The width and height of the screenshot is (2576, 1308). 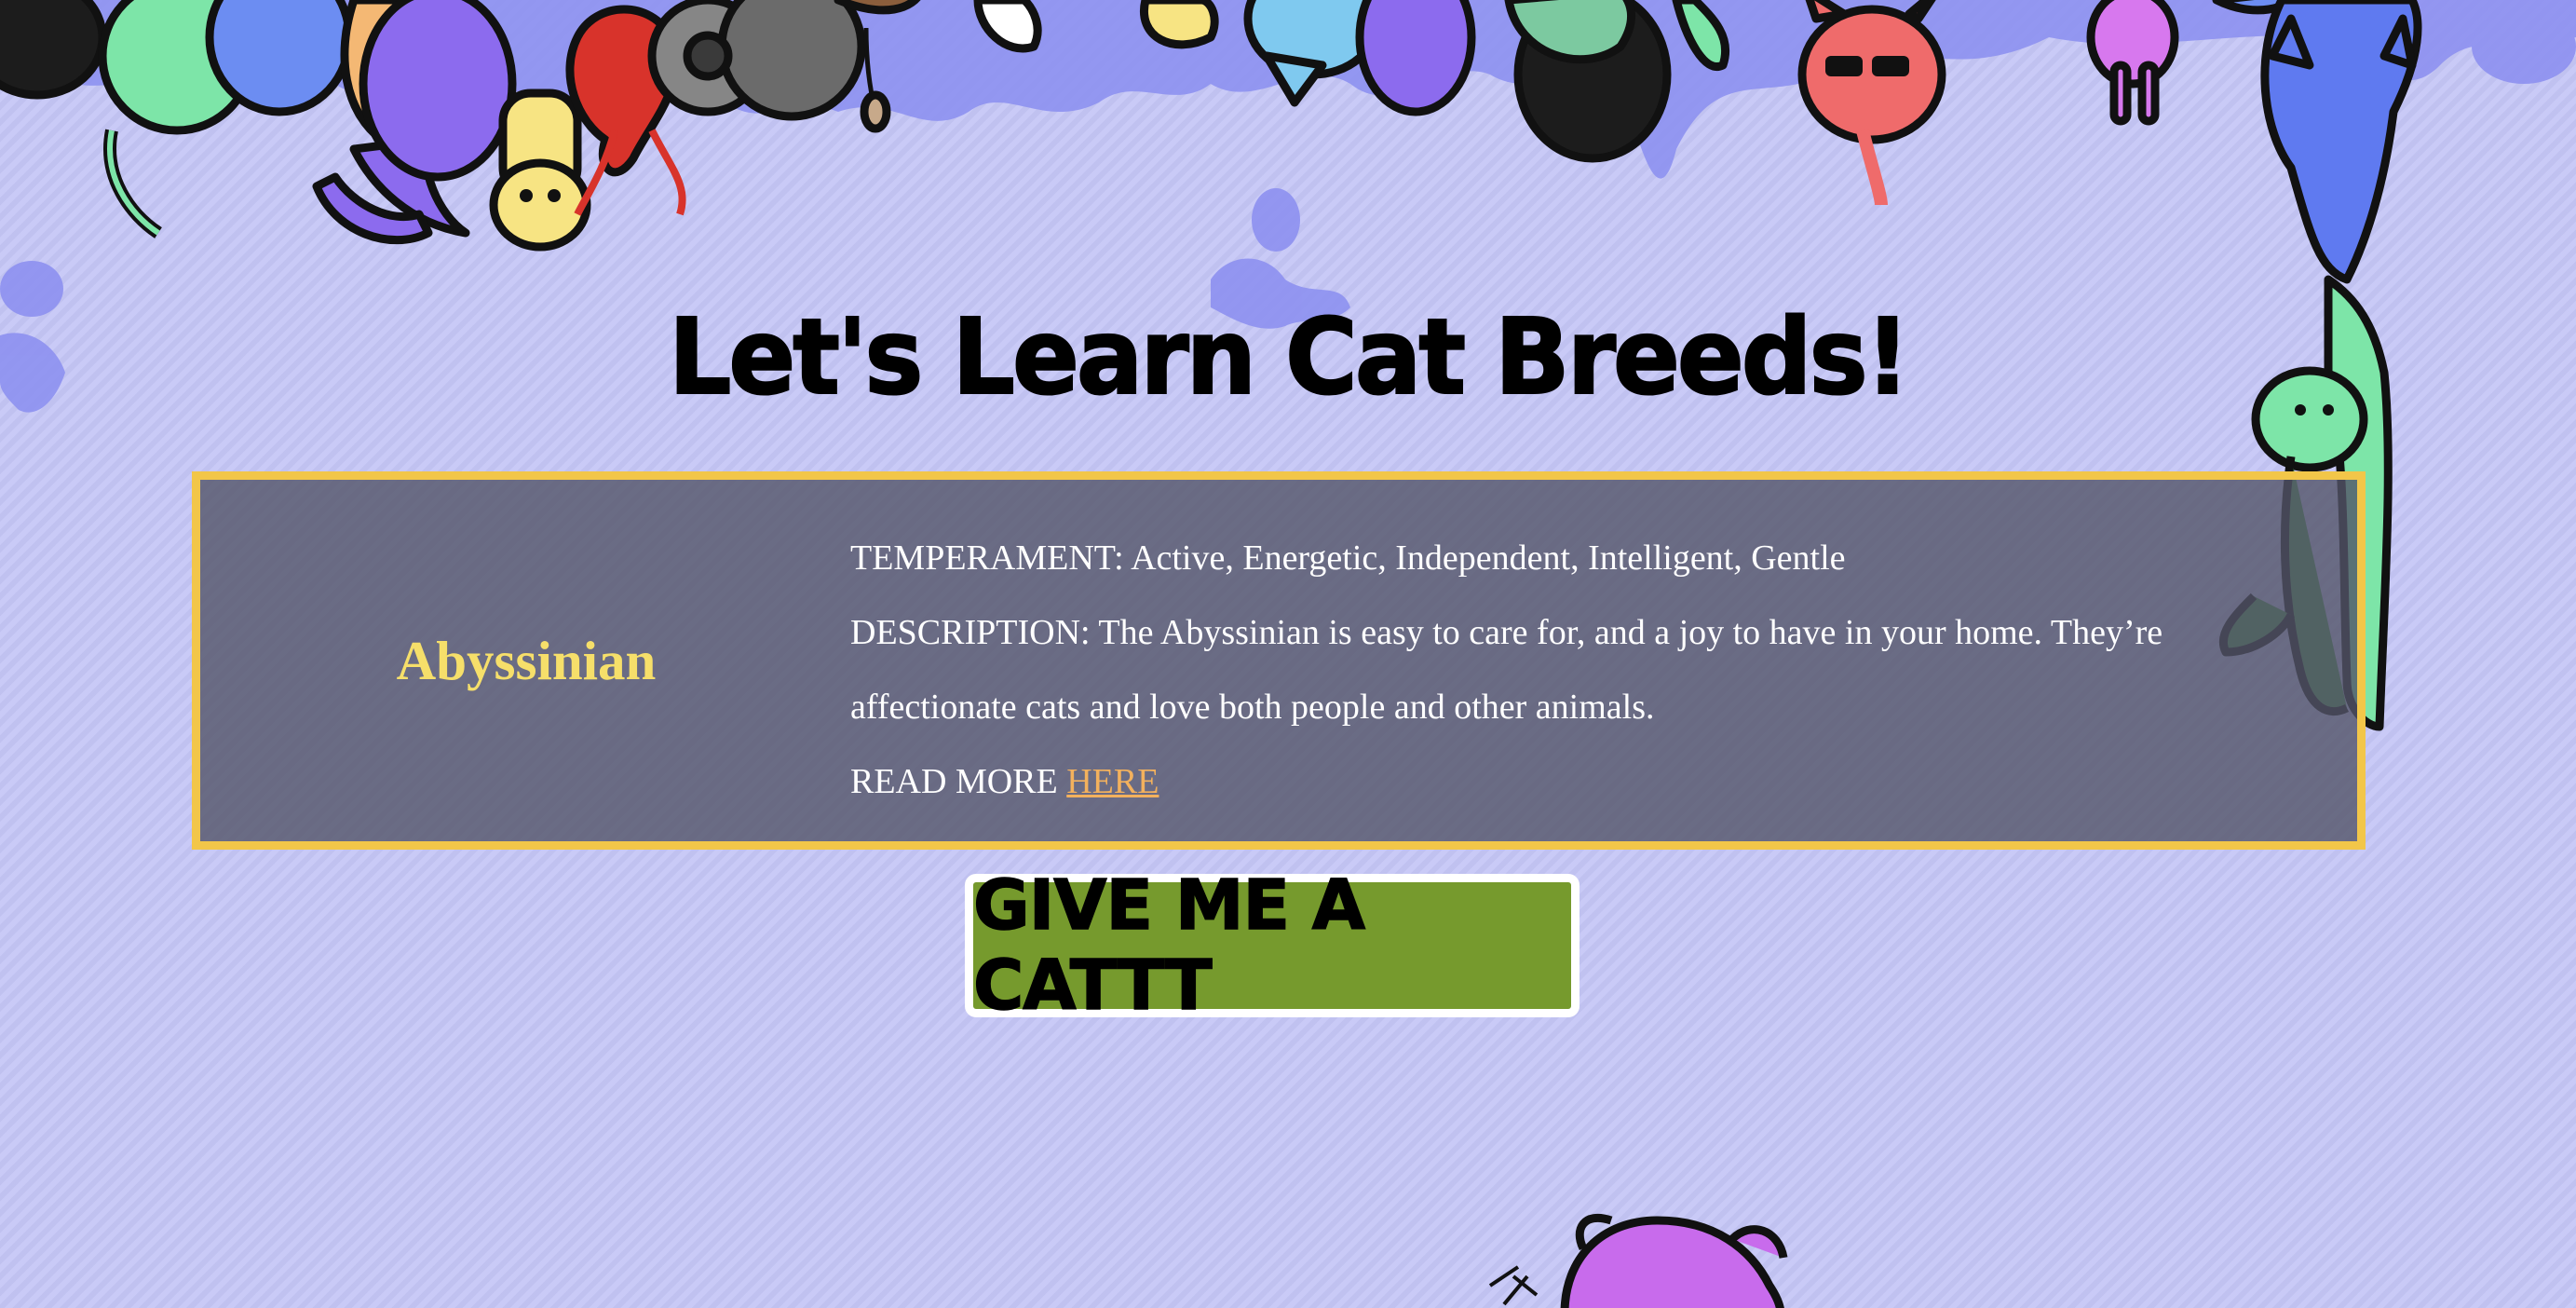 What do you see at coordinates (1112, 781) in the screenshot?
I see `read-more-link: HERE` at bounding box center [1112, 781].